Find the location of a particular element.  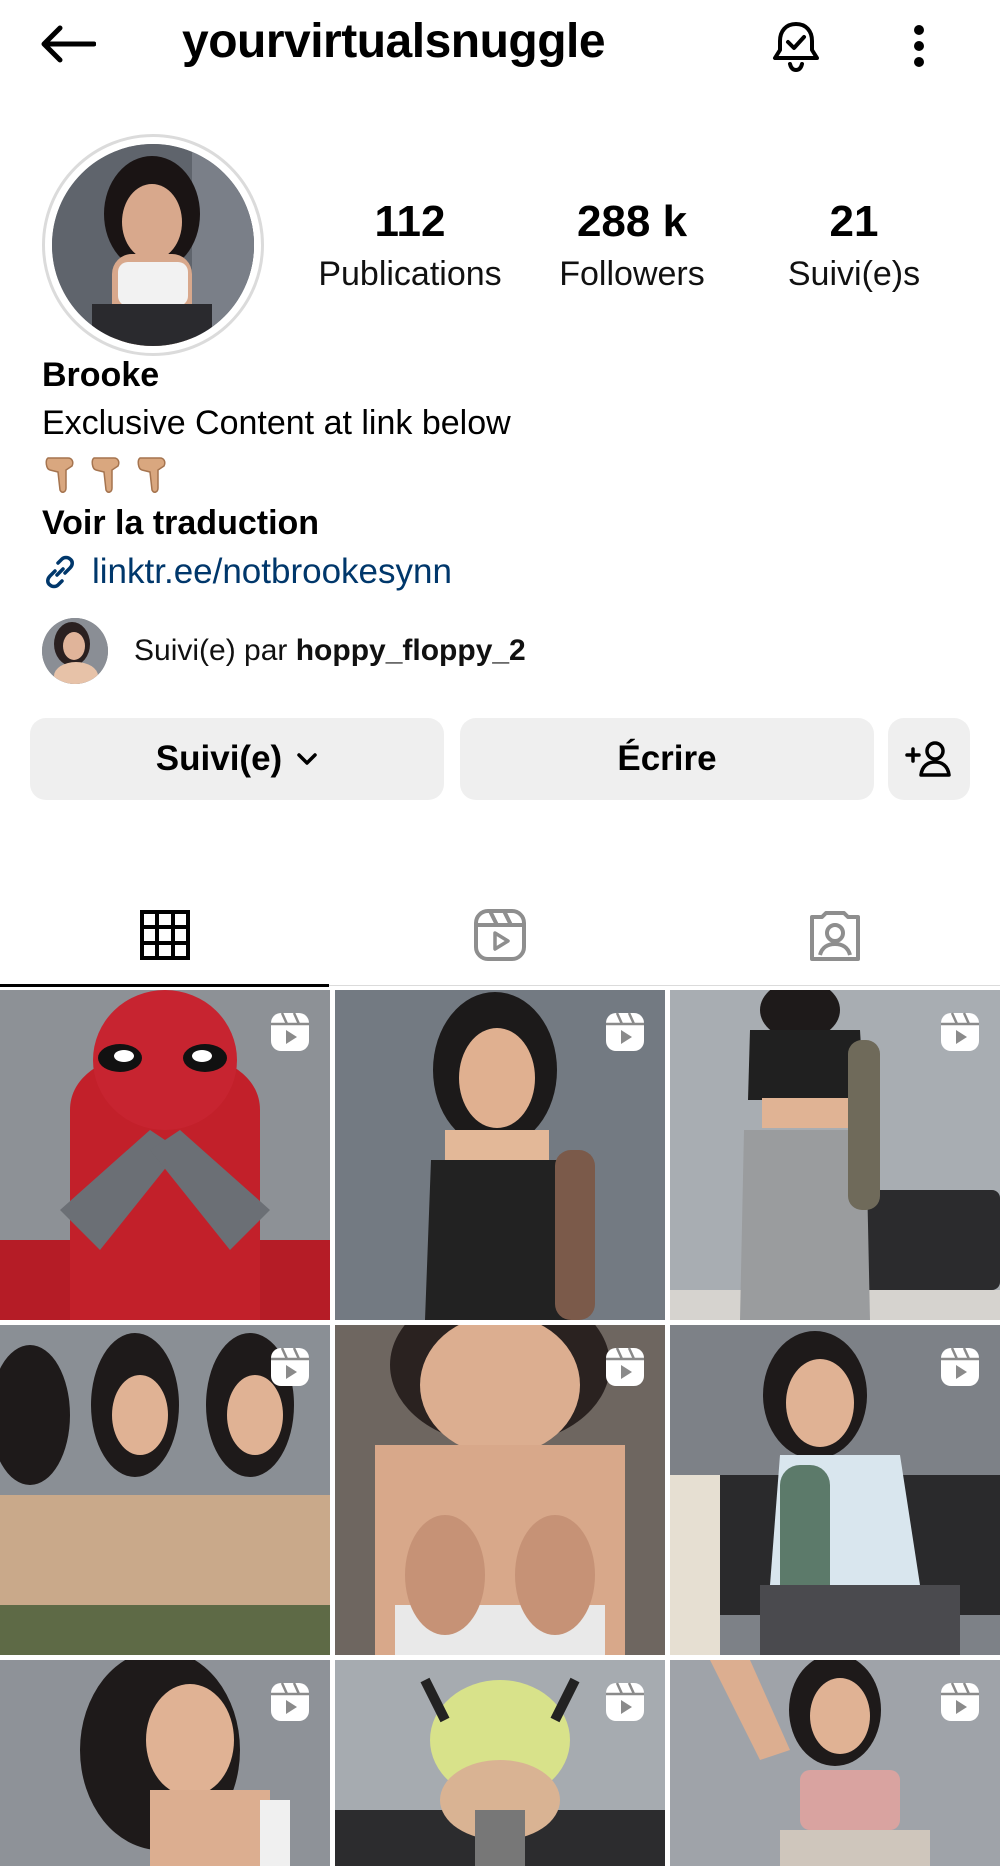

profile-avatar-ring is located at coordinates (153, 245).